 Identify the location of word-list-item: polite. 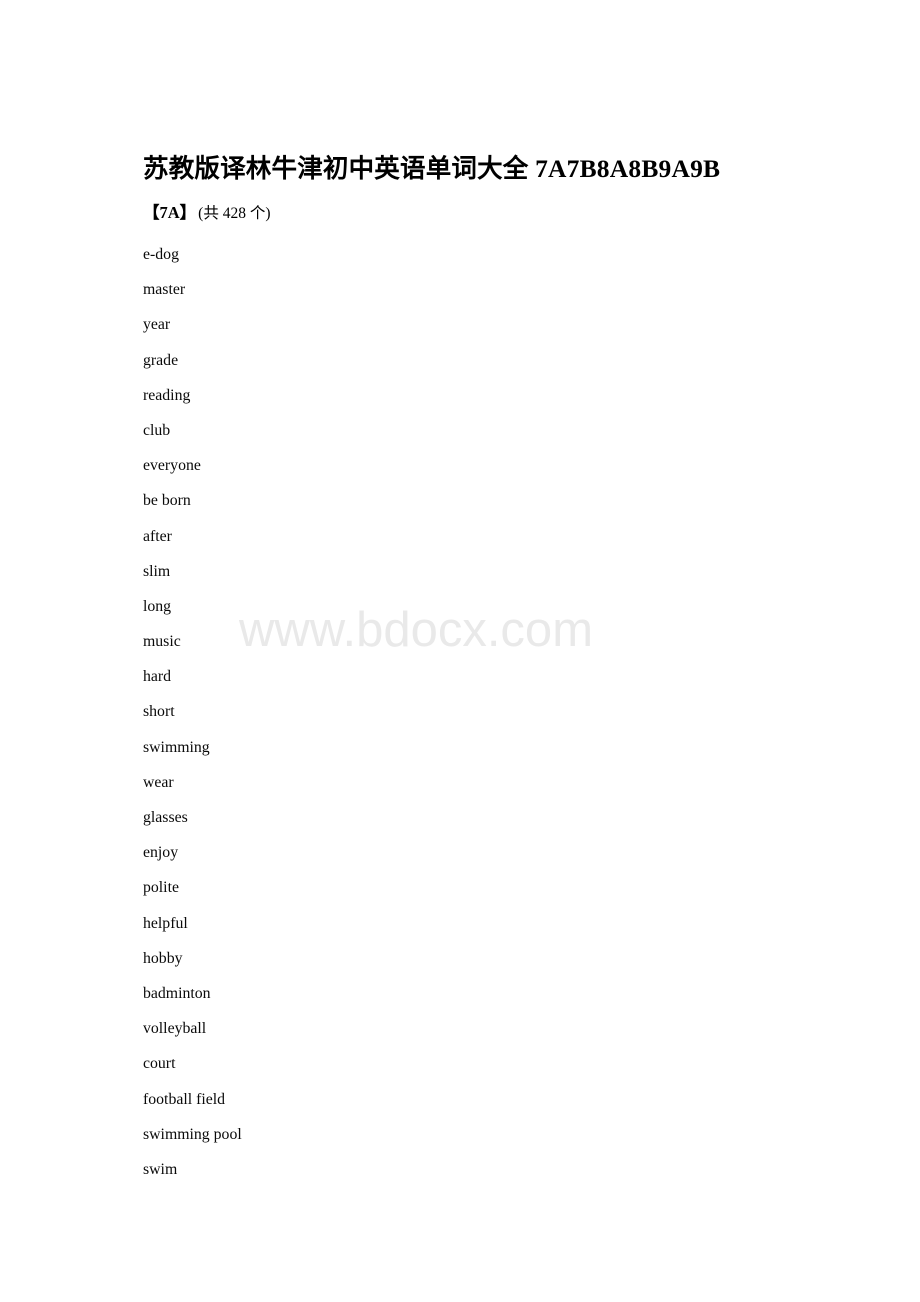
(161, 888).